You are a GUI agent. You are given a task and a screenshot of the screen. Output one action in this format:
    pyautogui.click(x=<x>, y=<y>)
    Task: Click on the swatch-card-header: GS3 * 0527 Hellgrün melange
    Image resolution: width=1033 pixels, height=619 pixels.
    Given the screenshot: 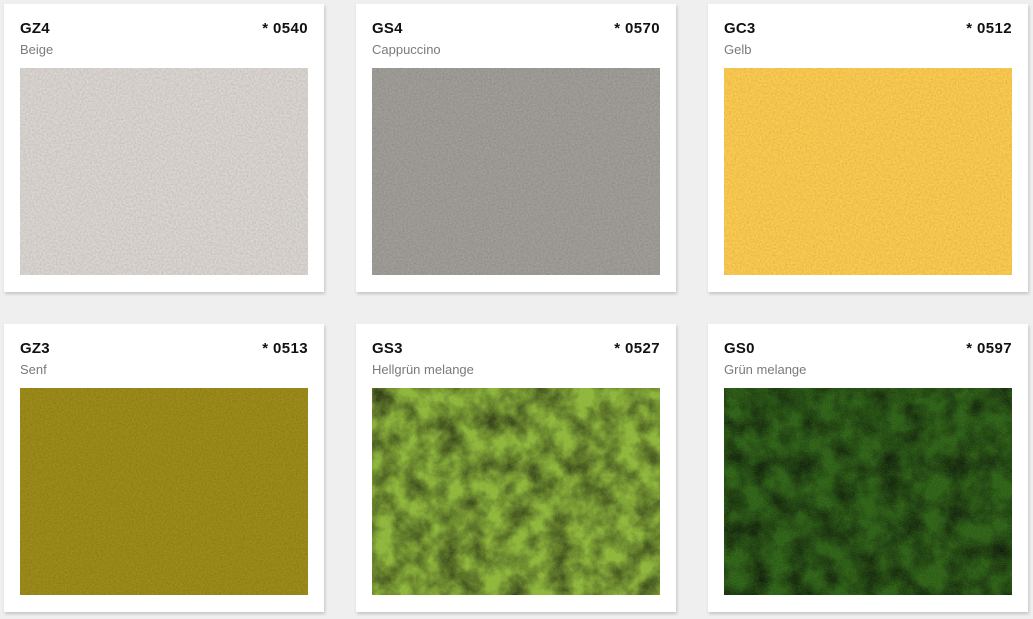 What is the action you would take?
    pyautogui.click(x=516, y=360)
    